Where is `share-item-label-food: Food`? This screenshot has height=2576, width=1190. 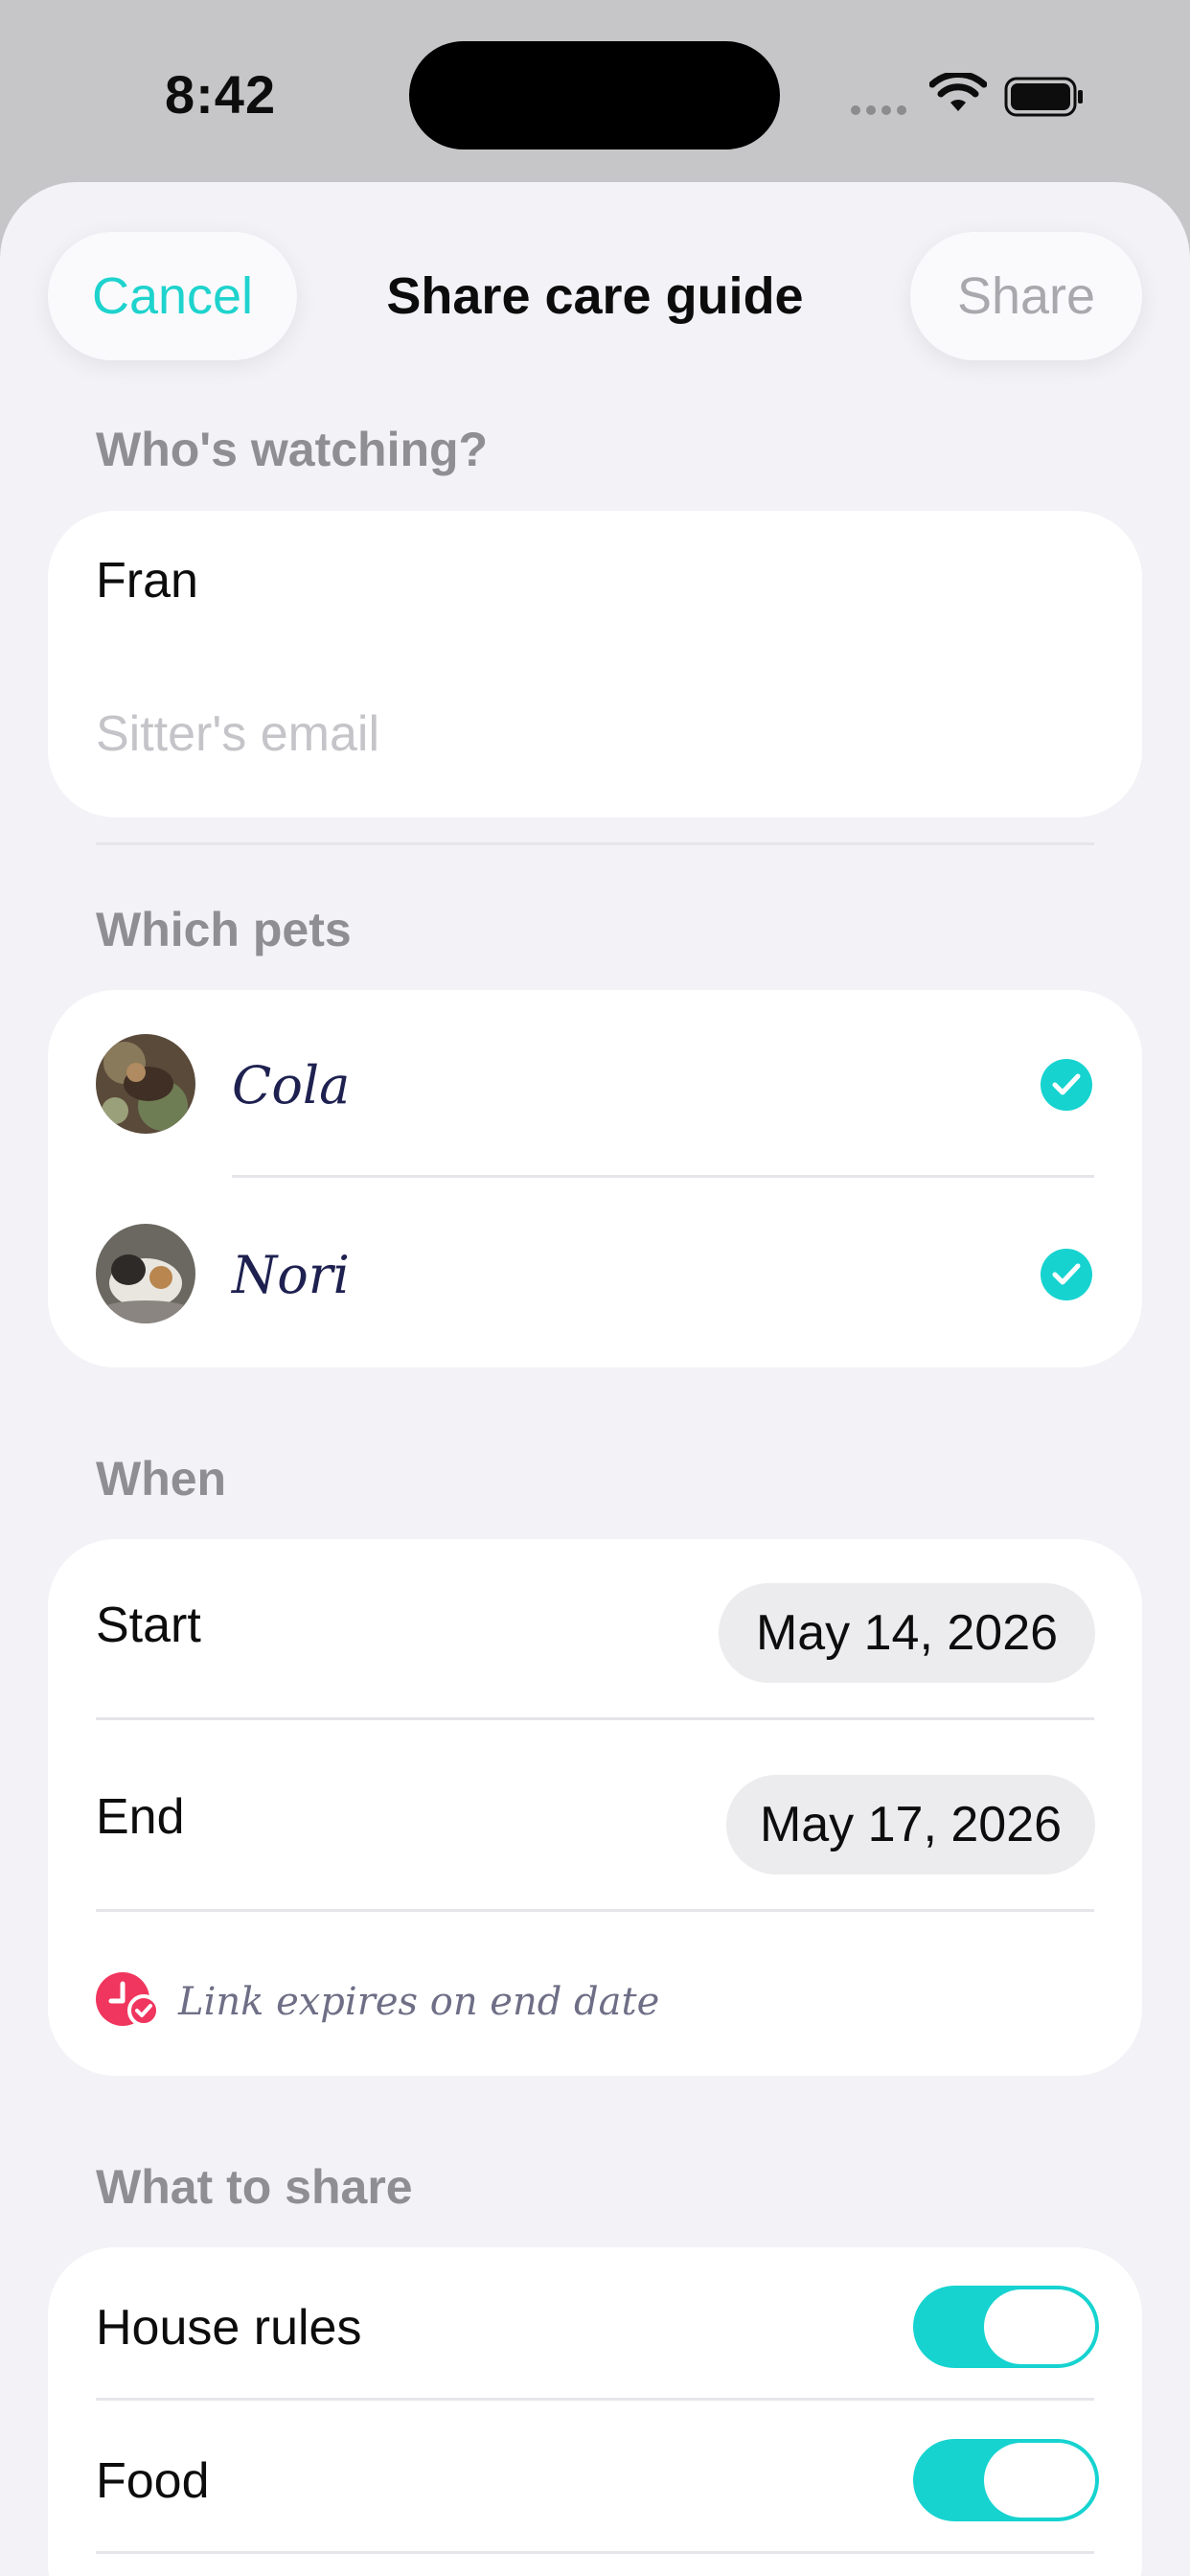
share-item-label-food: Food is located at coordinates (153, 2481).